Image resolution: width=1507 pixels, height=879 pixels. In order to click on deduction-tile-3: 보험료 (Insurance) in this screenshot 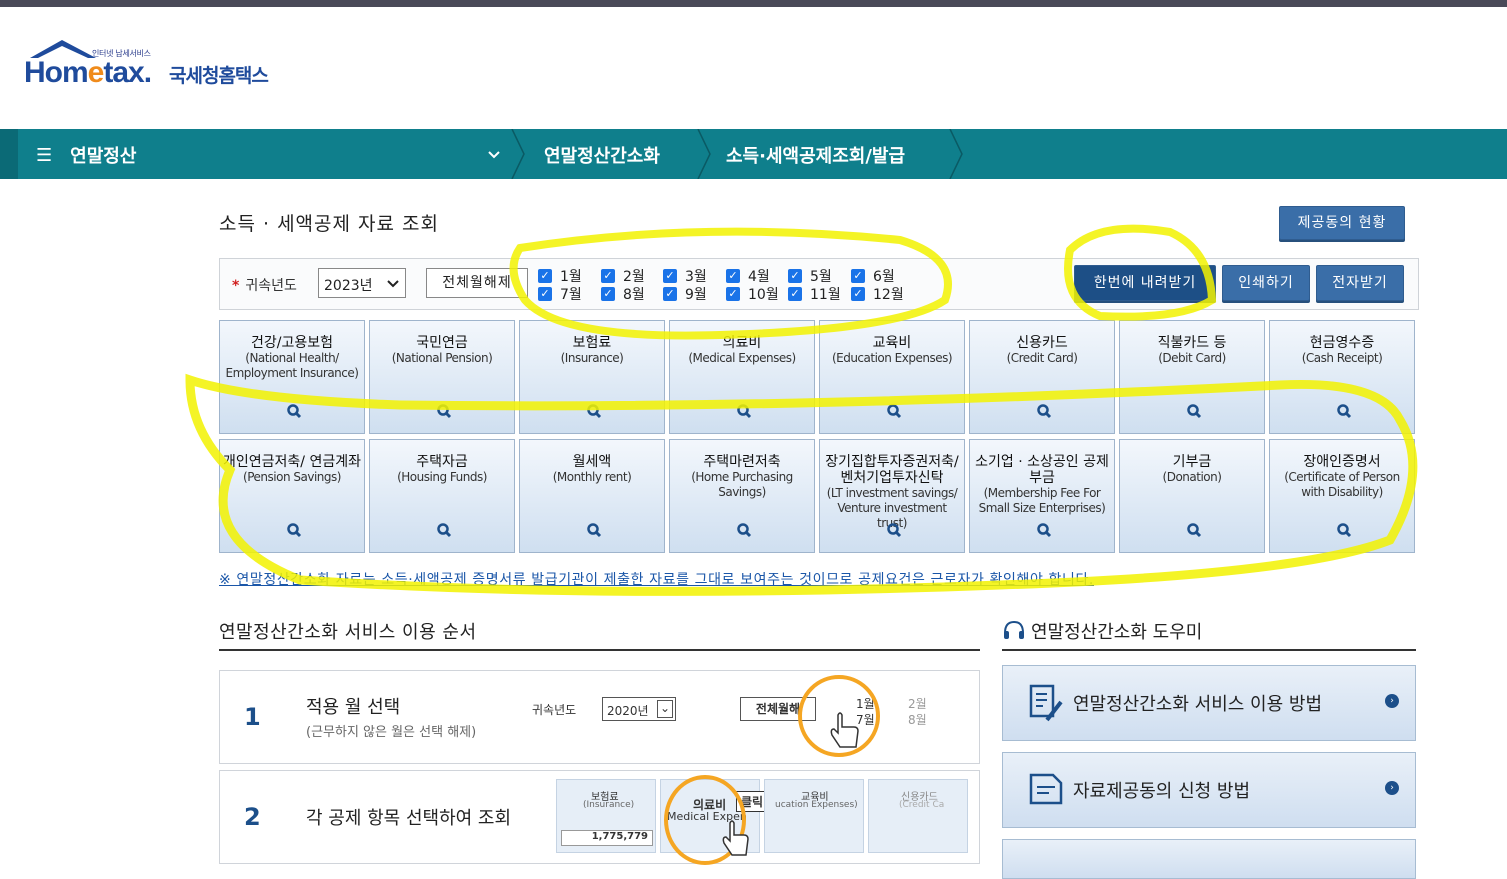, I will do `click(592, 377)`.